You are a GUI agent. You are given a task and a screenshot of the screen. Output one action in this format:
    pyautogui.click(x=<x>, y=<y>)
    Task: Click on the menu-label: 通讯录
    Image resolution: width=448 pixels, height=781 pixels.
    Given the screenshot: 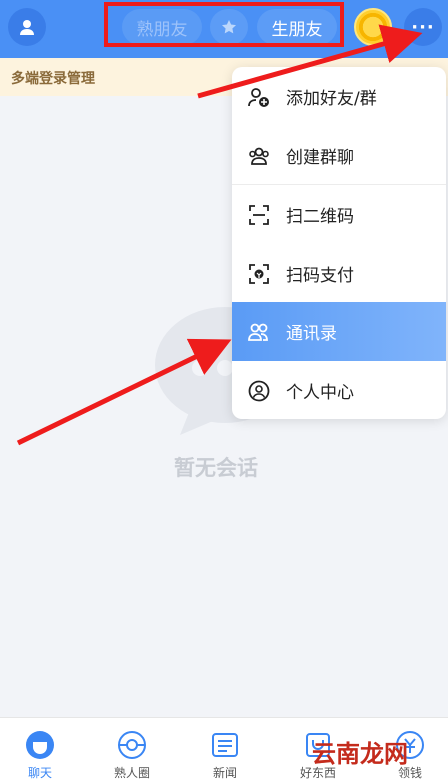 What is the action you would take?
    pyautogui.click(x=311, y=334)
    